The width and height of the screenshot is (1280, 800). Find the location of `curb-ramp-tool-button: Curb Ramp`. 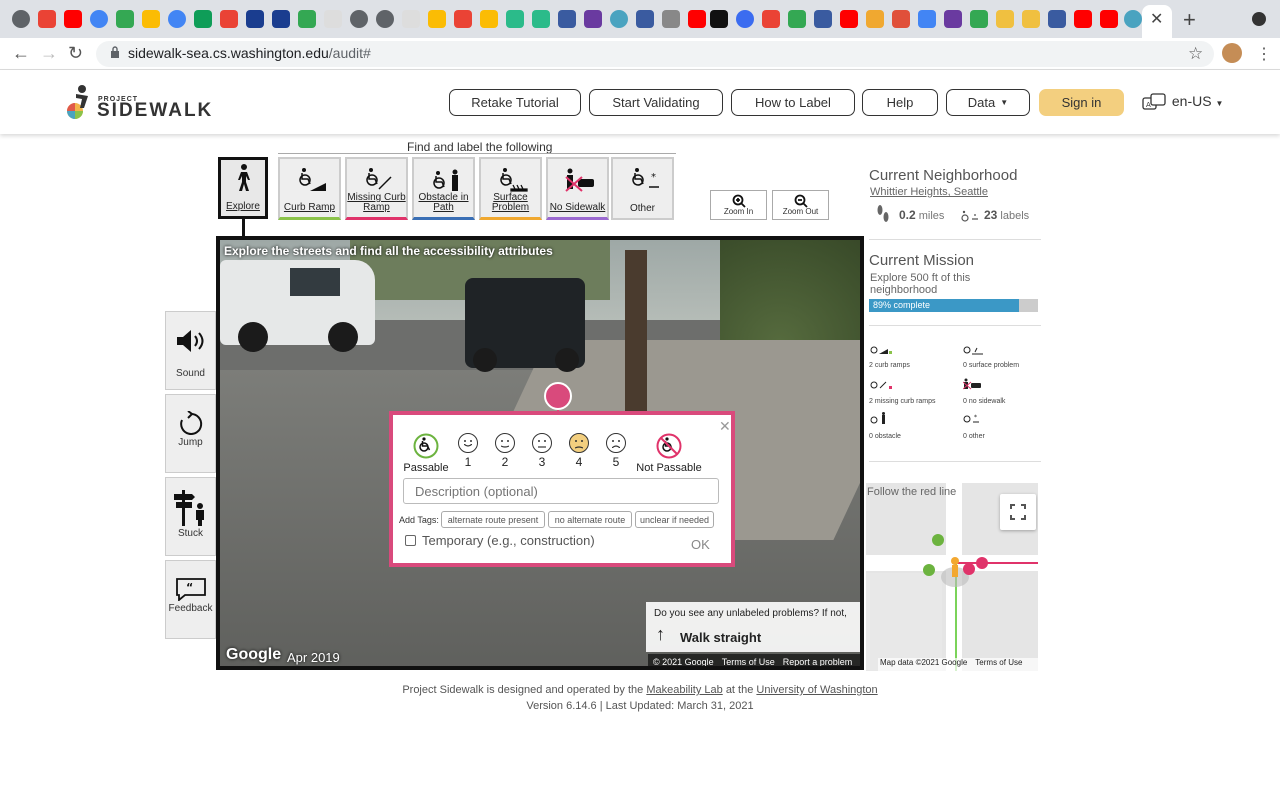

curb-ramp-tool-button: Curb Ramp is located at coordinates (309, 188).